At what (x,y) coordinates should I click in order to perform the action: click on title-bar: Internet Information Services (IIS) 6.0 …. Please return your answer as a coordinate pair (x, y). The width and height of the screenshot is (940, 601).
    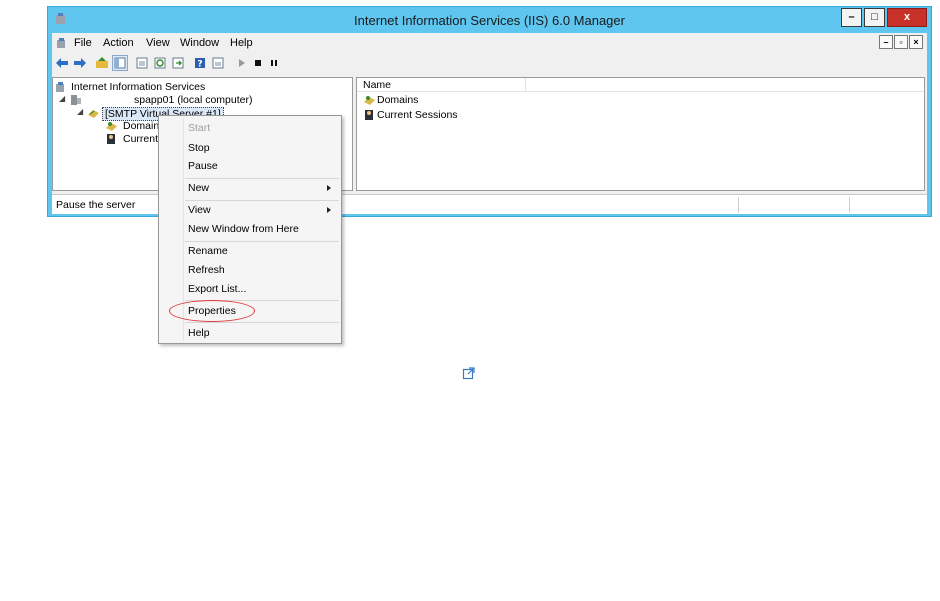
    Looking at the image, I should click on (489, 20).